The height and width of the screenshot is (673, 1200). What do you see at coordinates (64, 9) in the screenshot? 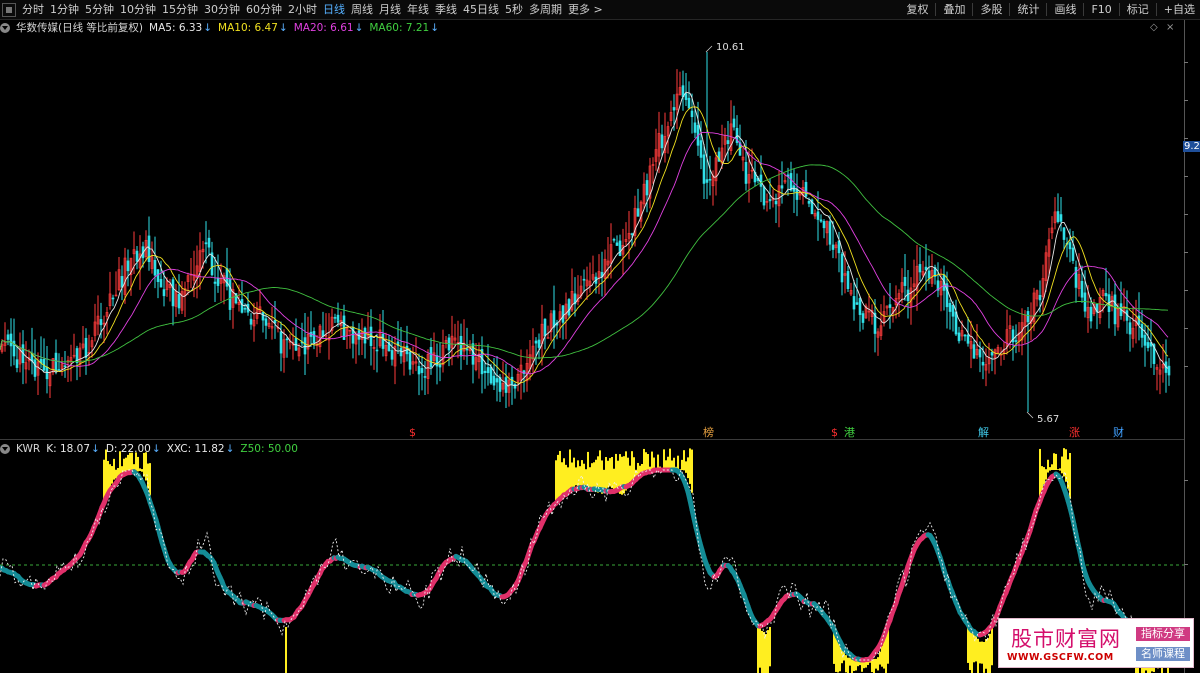
I see `period-tab-1: 1分钟` at bounding box center [64, 9].